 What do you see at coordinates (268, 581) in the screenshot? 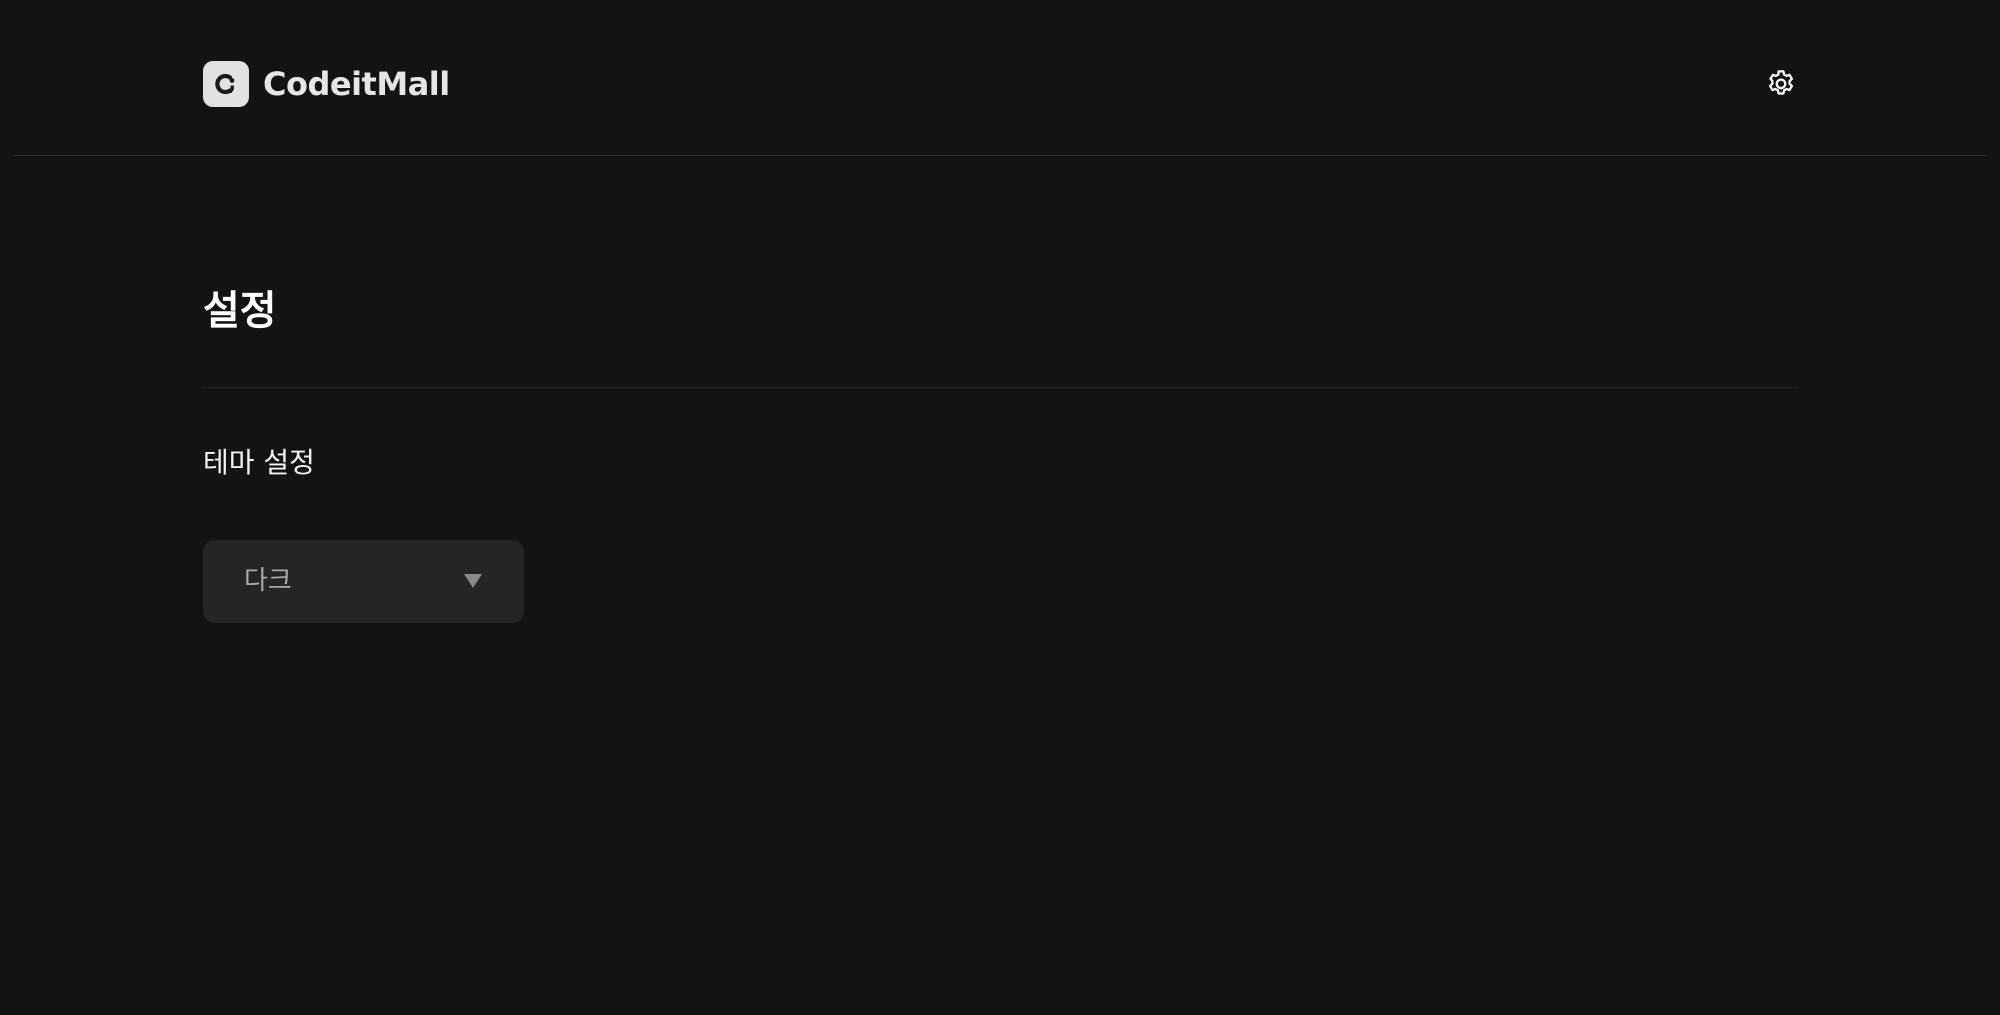
I see `theme-select-value: 다크` at bounding box center [268, 581].